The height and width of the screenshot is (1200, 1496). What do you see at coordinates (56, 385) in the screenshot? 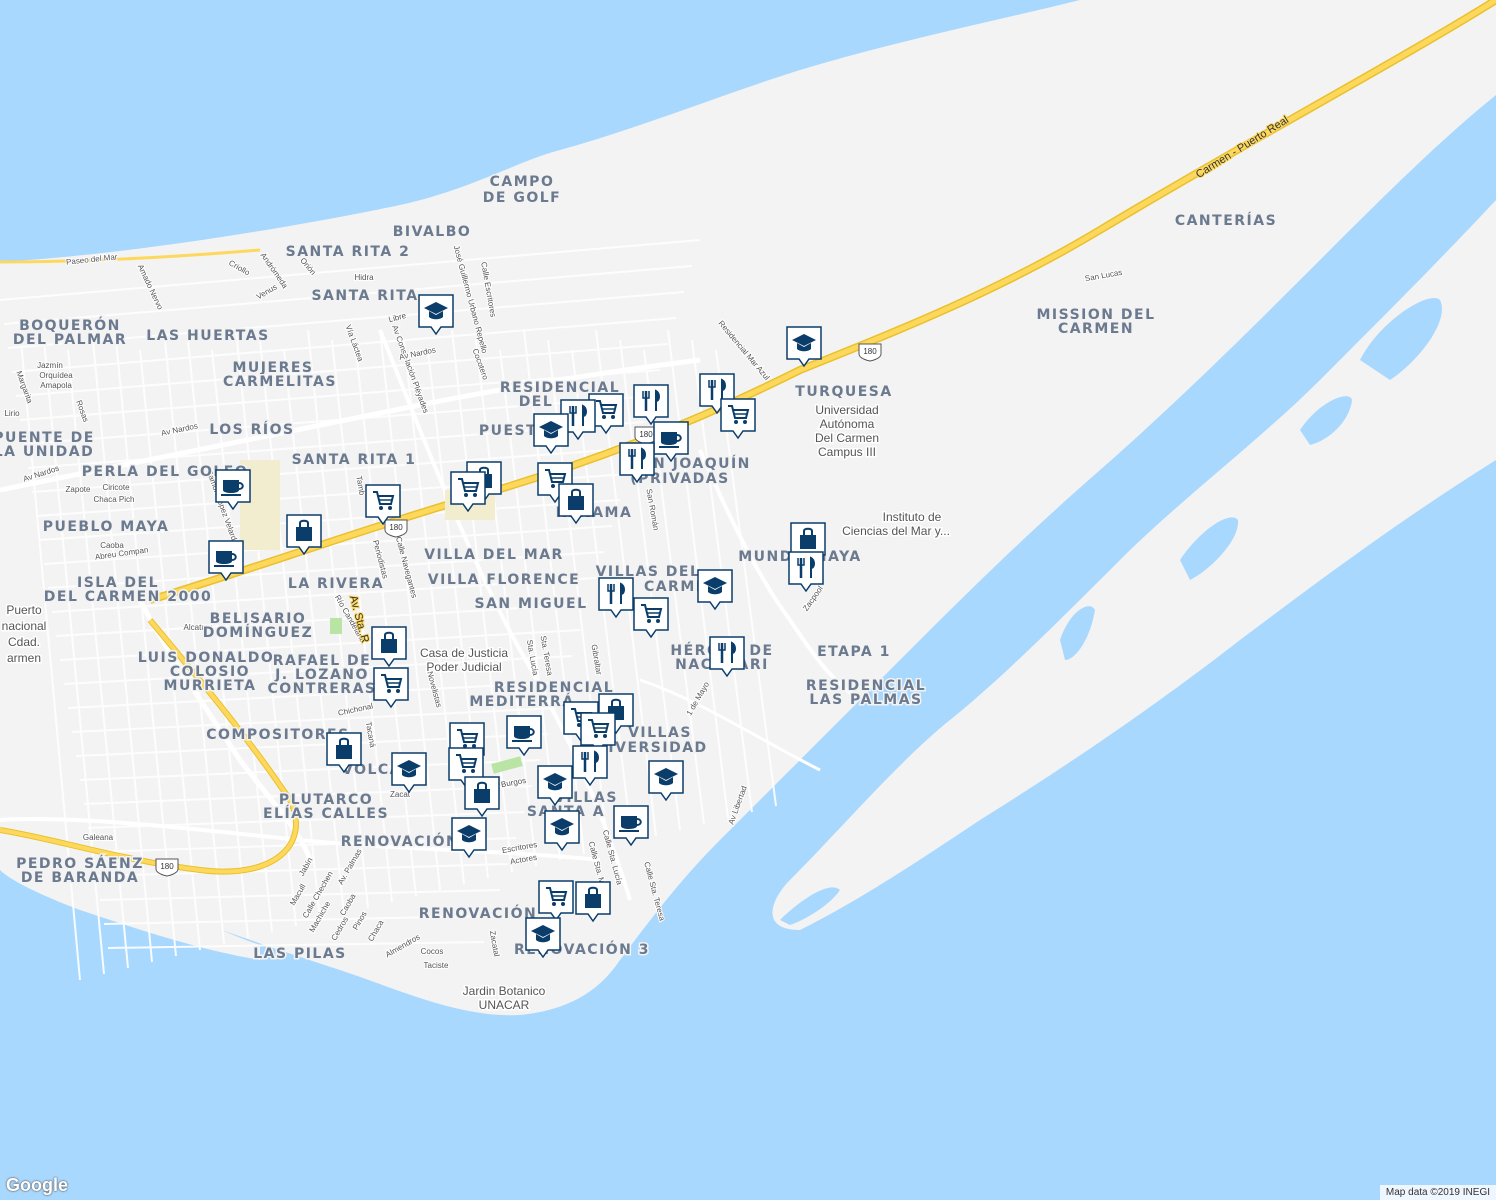
I see `street-label: Amapola` at bounding box center [56, 385].